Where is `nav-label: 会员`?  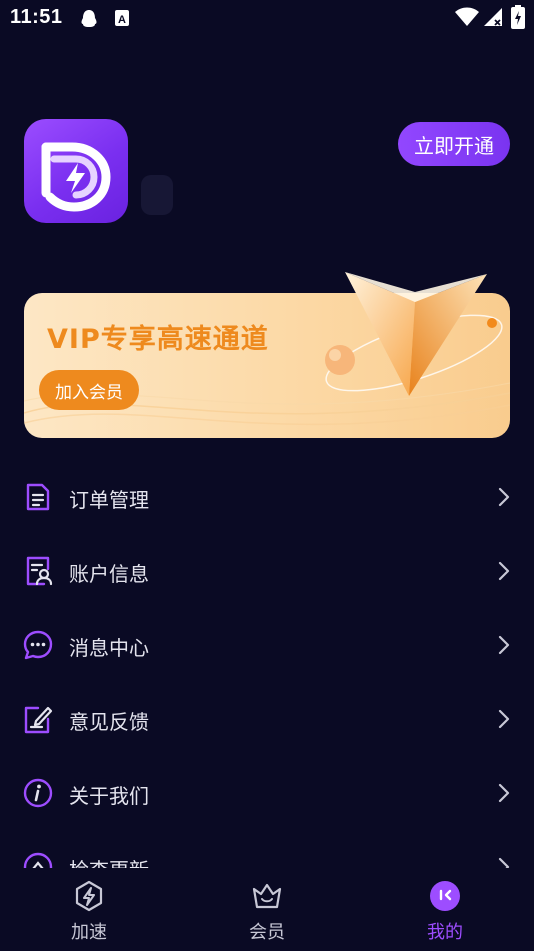
nav-label: 会员 is located at coordinates (267, 932).